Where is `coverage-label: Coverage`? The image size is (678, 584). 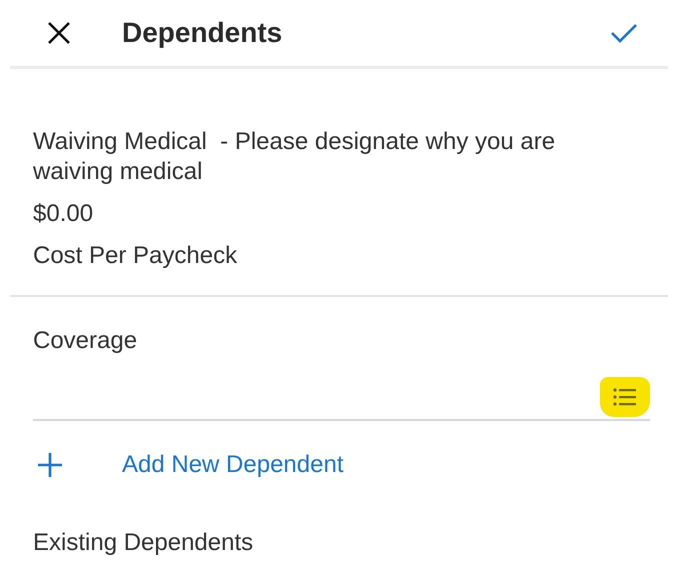 coverage-label: Coverage is located at coordinates (85, 341).